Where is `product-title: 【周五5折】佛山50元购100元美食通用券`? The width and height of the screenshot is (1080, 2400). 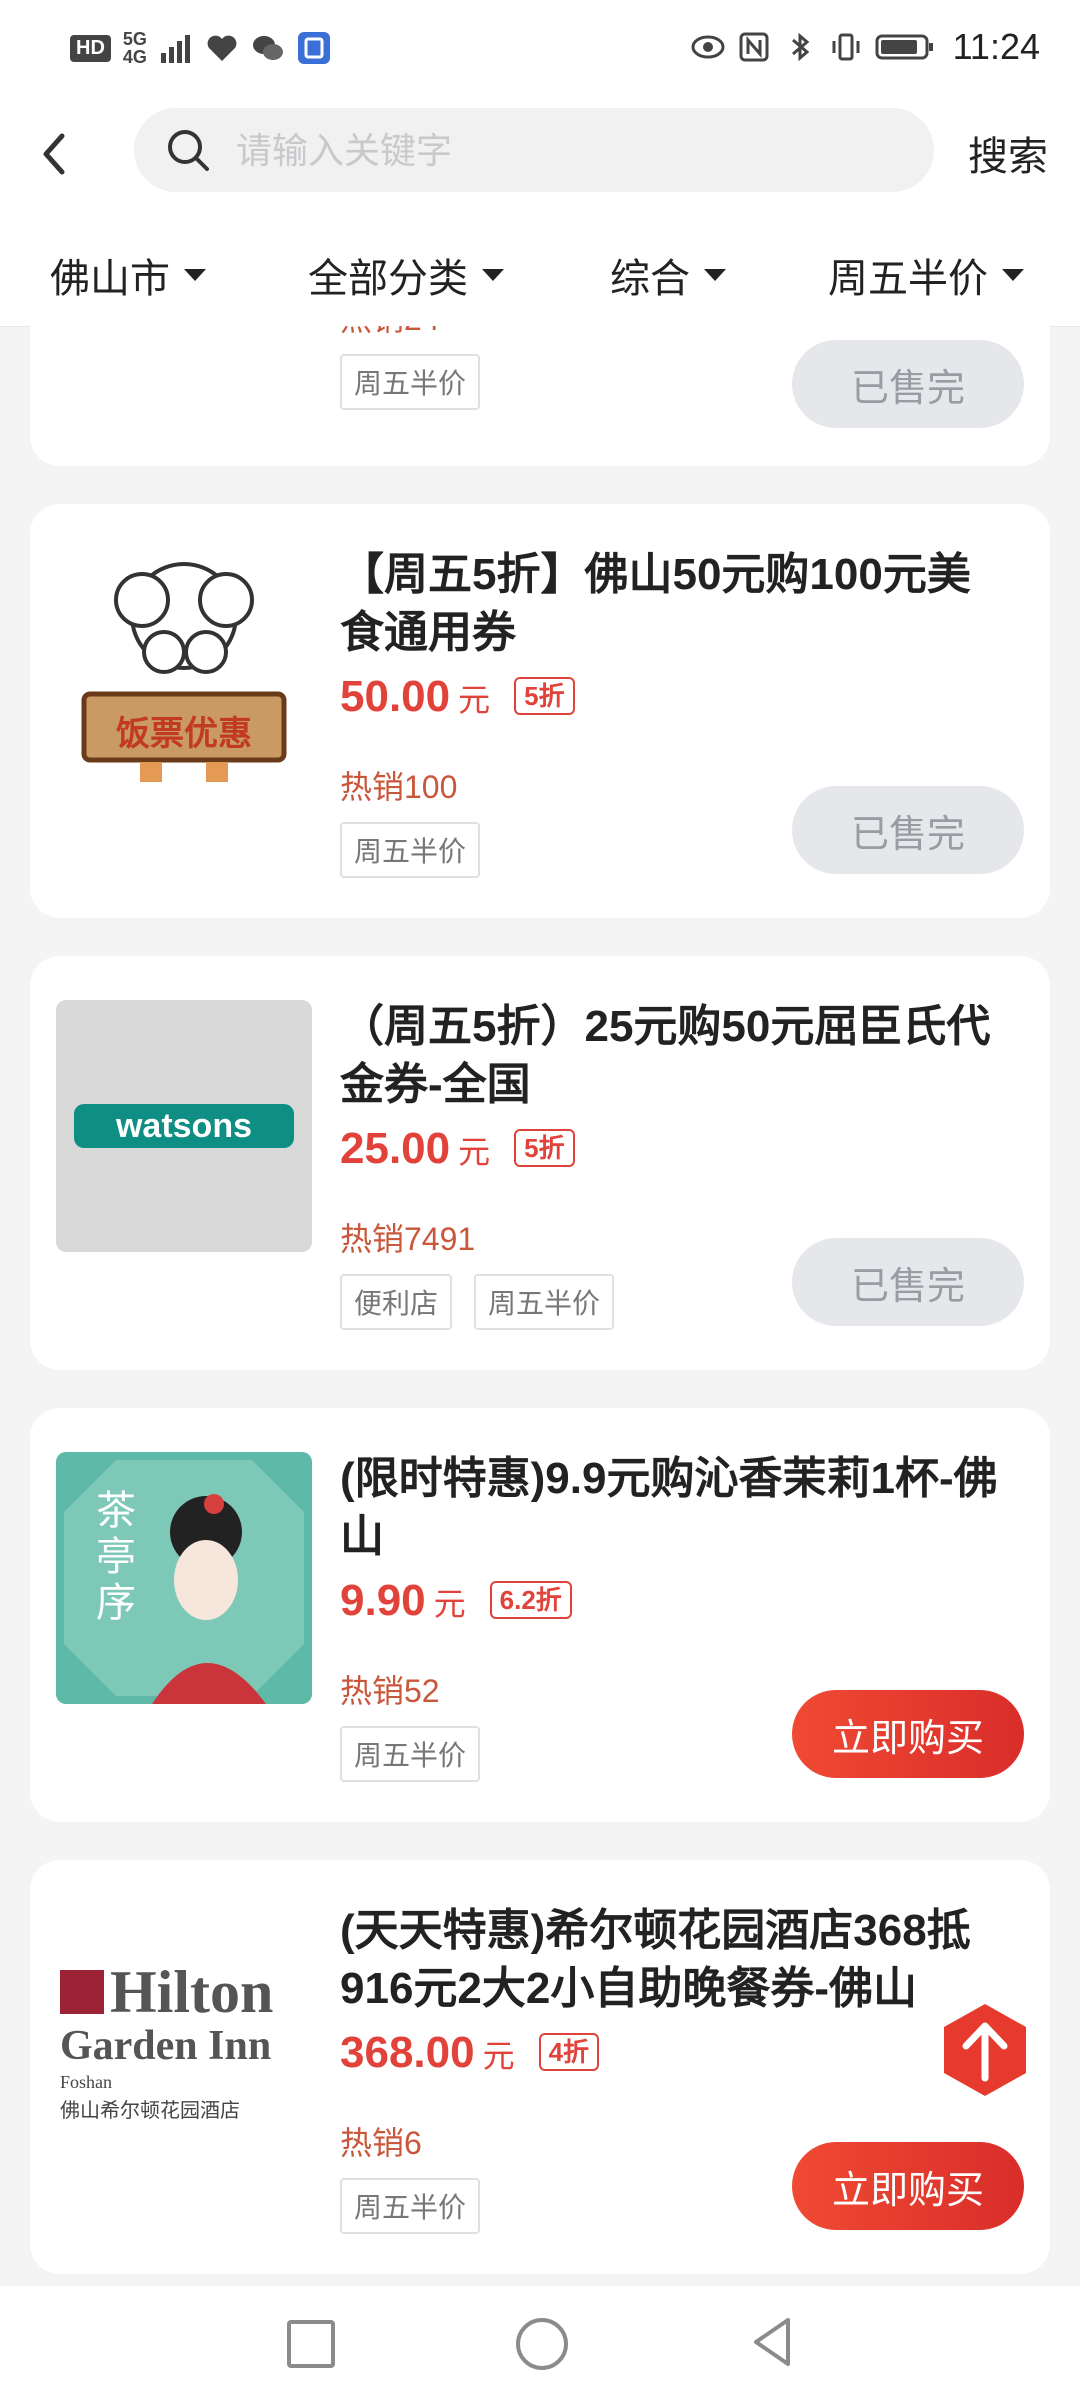
product-title: 【周五5折】佛山50元购100元美食通用券 is located at coordinates (655, 603).